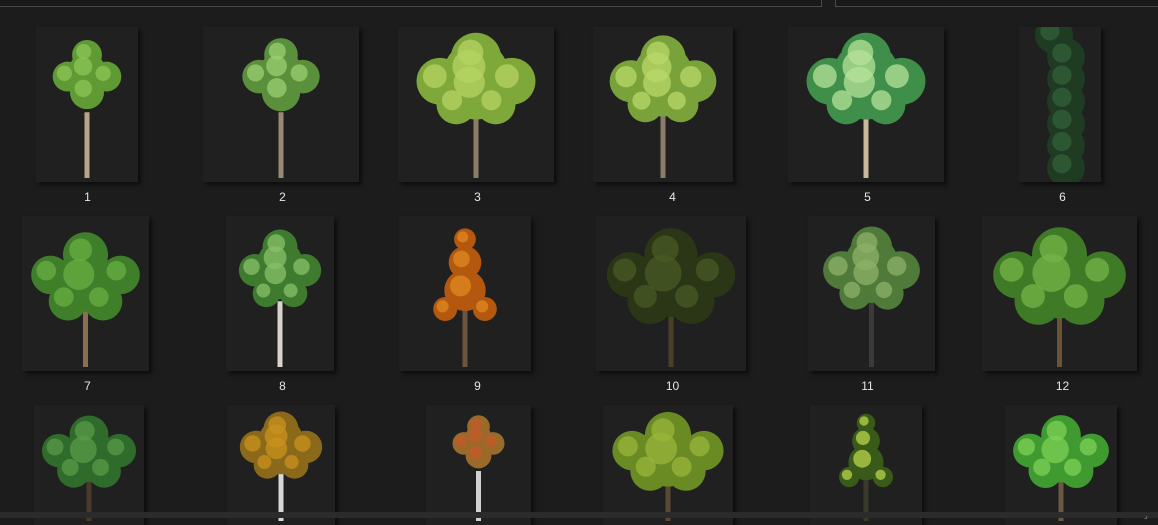 Image resolution: width=1158 pixels, height=525 pixels. Describe the element at coordinates (672, 197) in the screenshot. I see `thumbnail-label: 4` at that location.